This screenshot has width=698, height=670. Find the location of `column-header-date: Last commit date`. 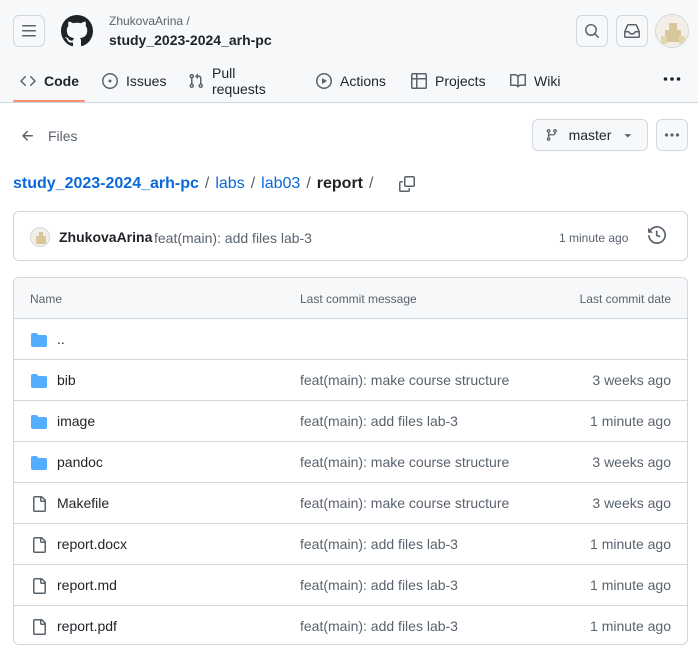

column-header-date: Last commit date is located at coordinates (625, 299).